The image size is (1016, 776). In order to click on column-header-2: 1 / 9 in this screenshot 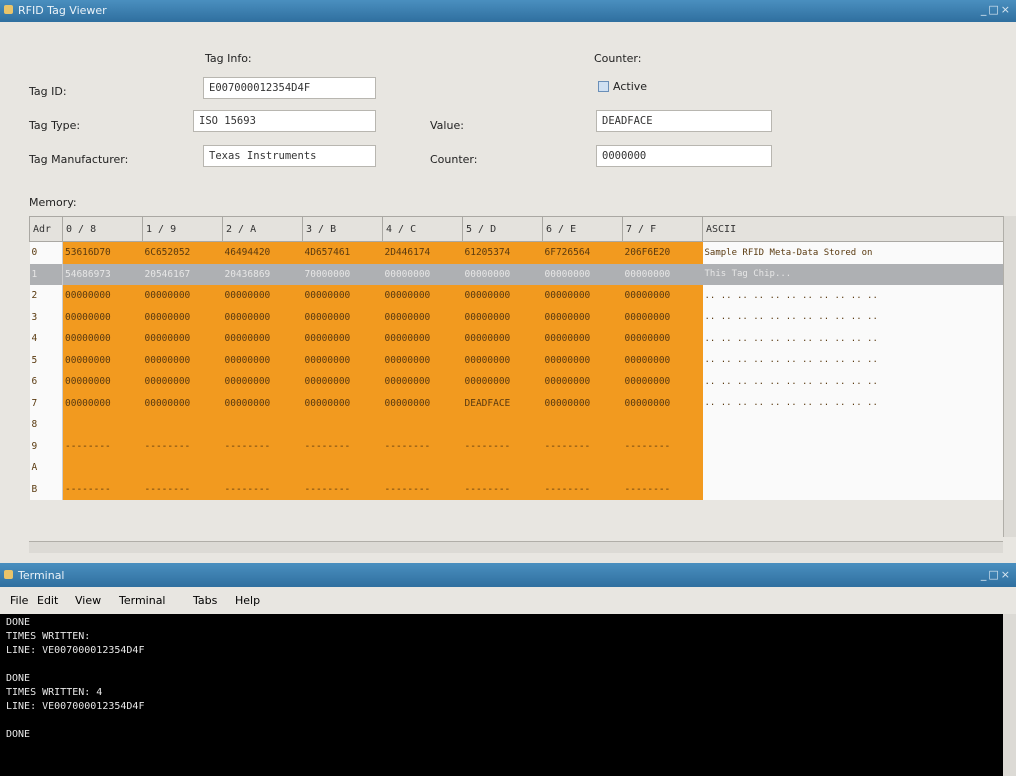, I will do `click(182, 229)`.